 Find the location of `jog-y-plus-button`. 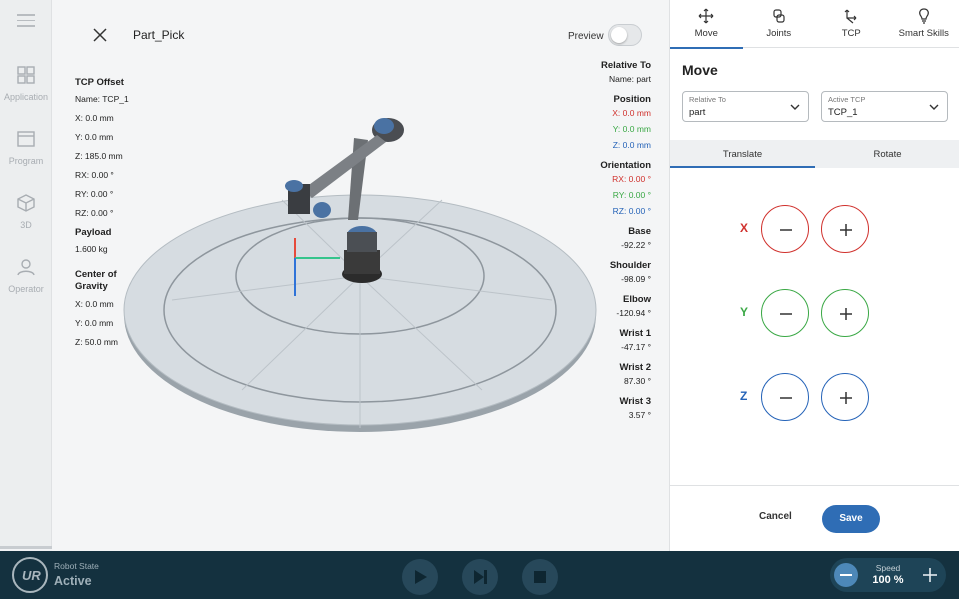

jog-y-plus-button is located at coordinates (845, 313).